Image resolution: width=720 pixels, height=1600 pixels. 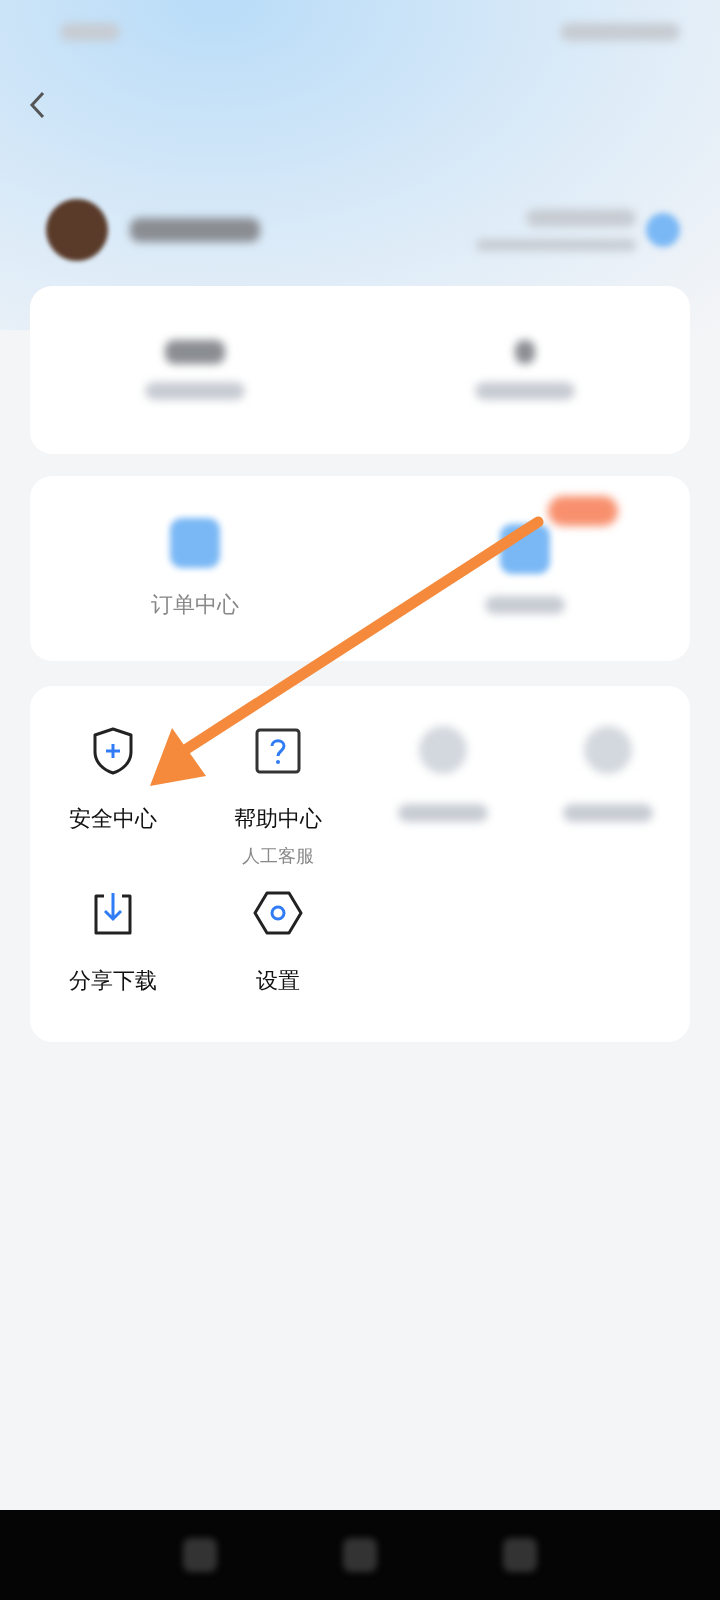 I want to click on blurred-badge, so click(x=583, y=510).